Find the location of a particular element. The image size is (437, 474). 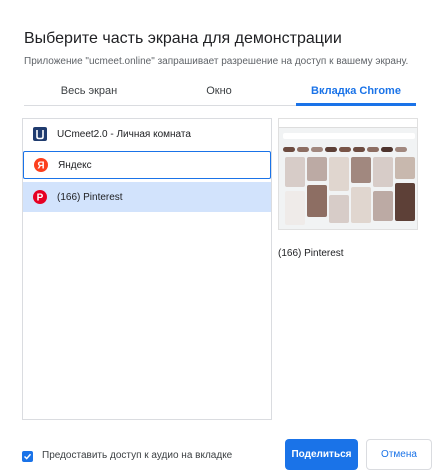

cancel-button: Отмена is located at coordinates (399, 454).